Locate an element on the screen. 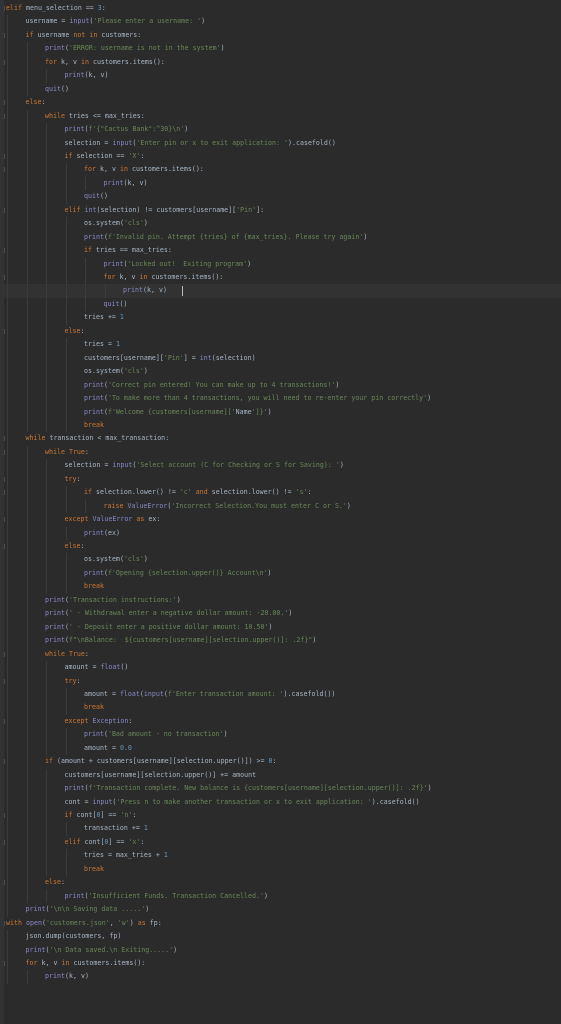  code-line: tries += 1 is located at coordinates (104, 317).